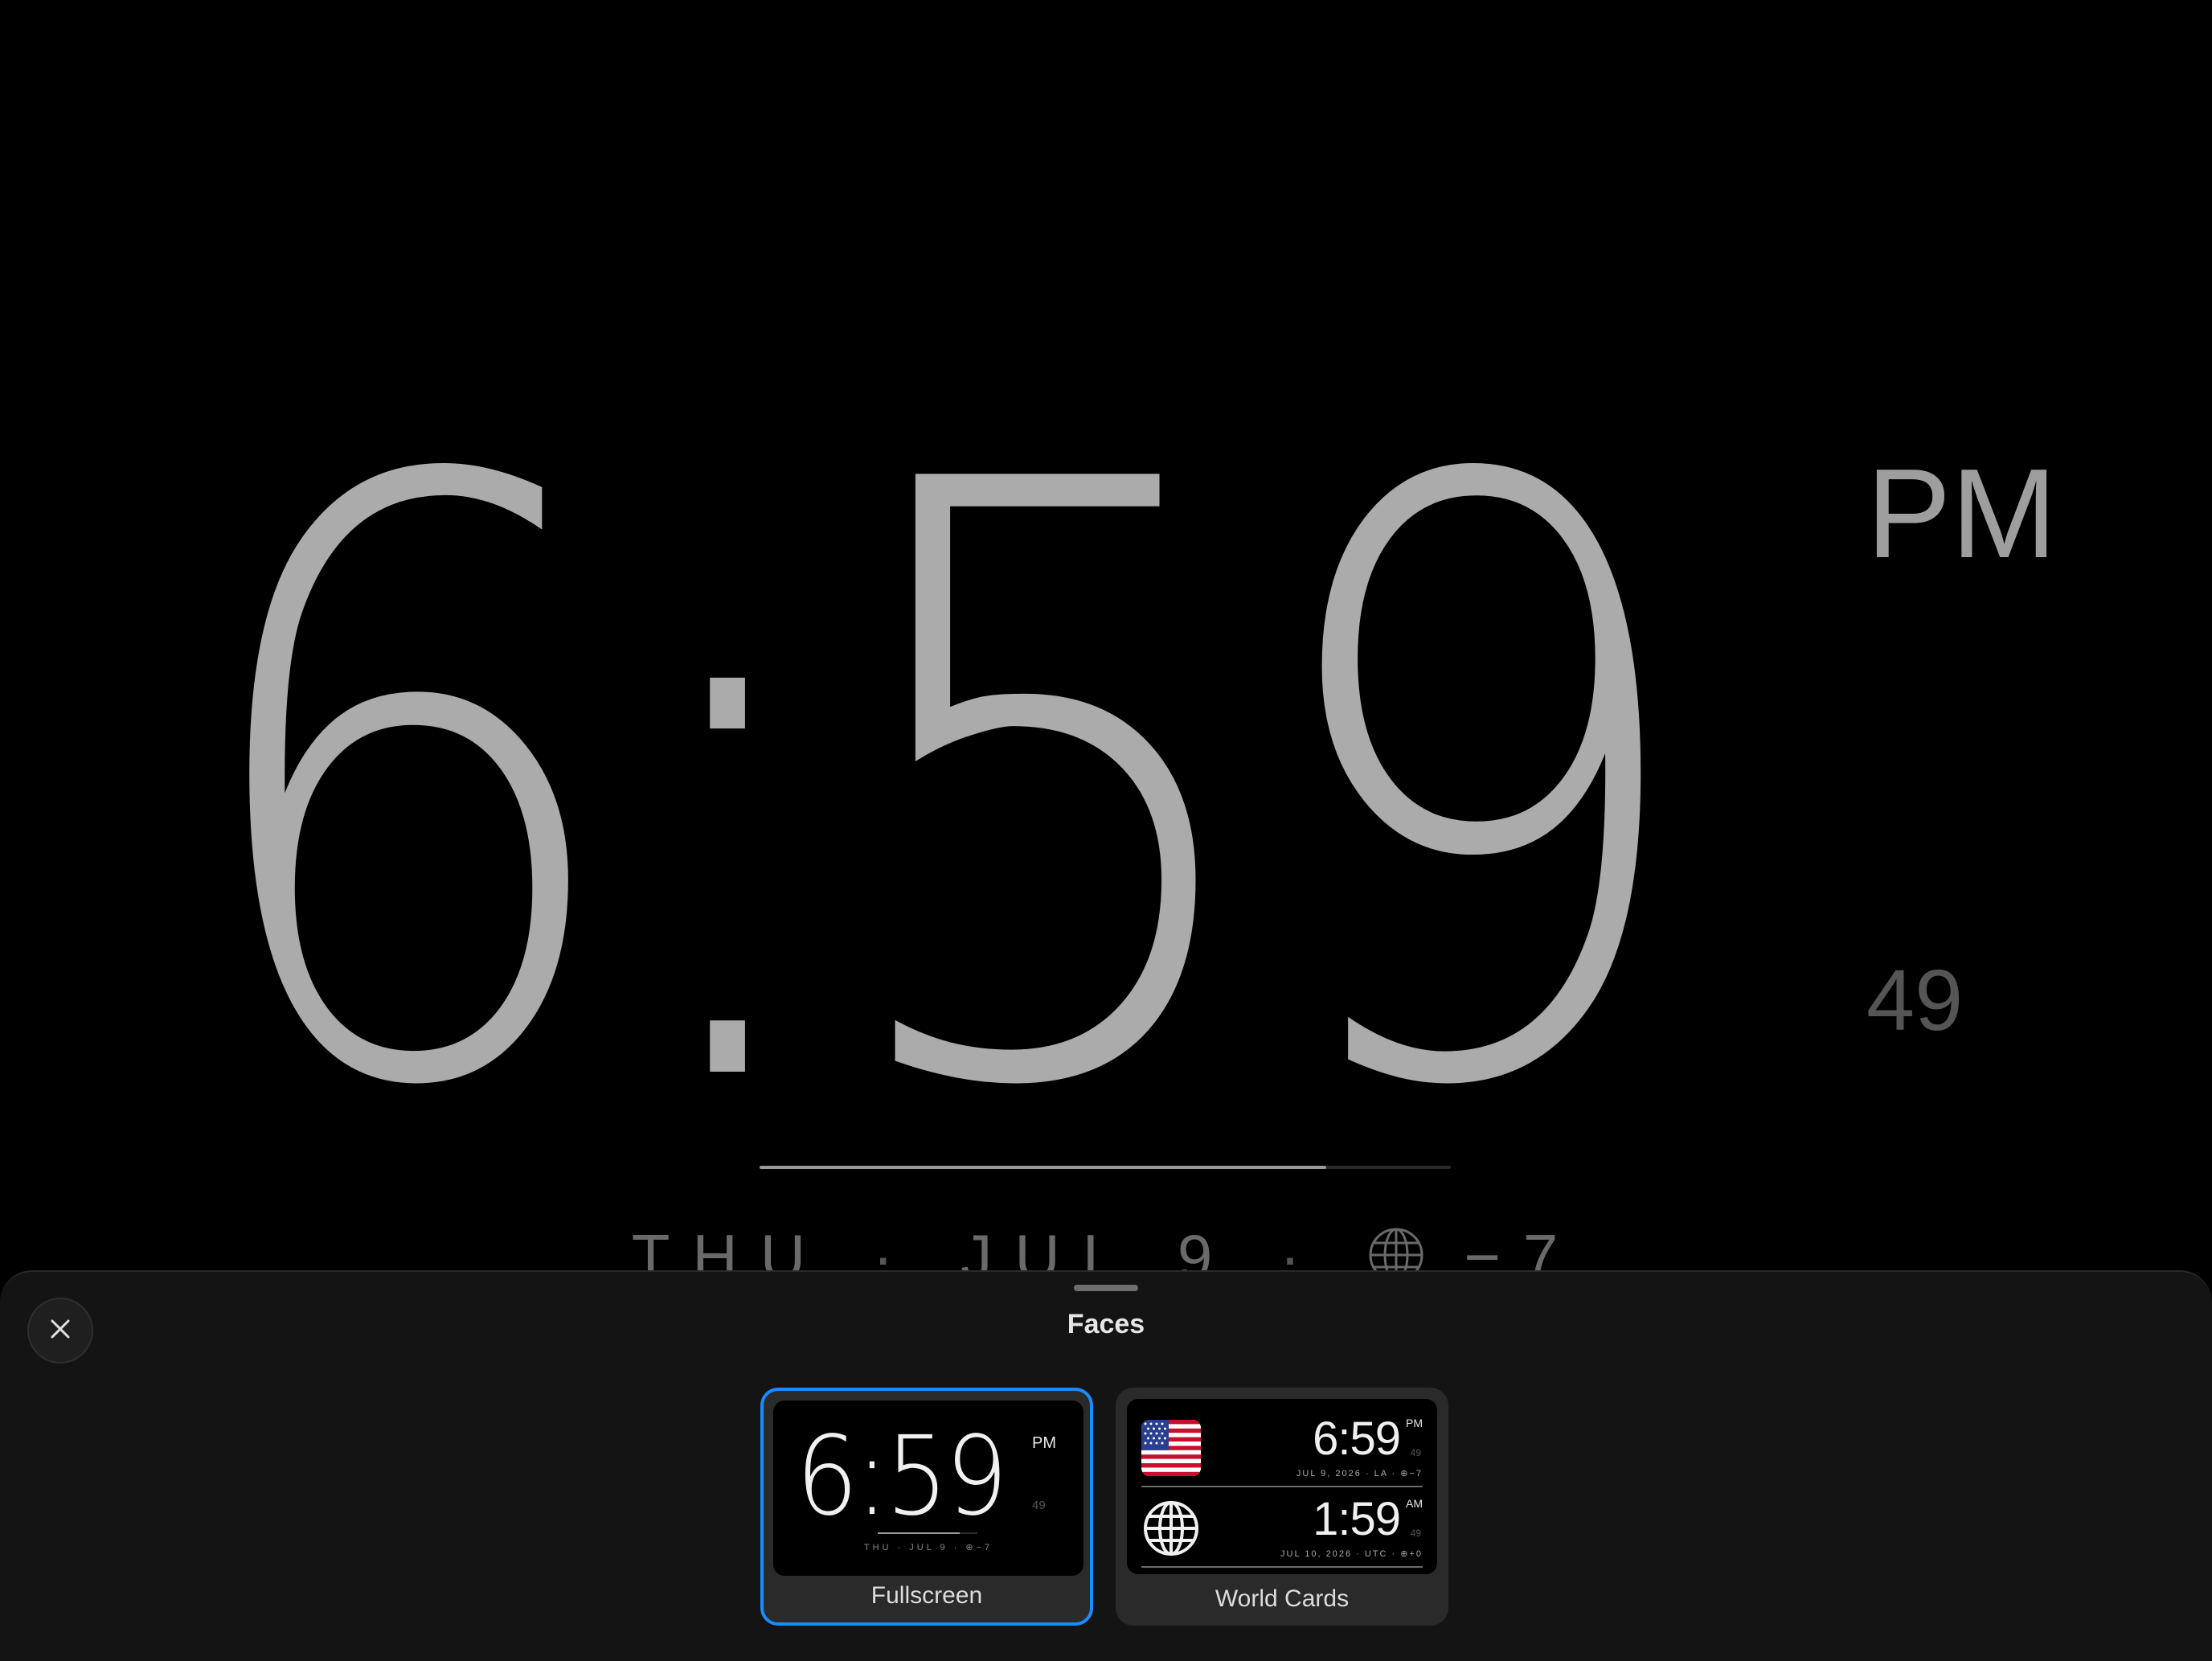 This screenshot has height=1661, width=2212. Describe the element at coordinates (927, 1595) in the screenshot. I see `face-label: Fullscreen` at that location.